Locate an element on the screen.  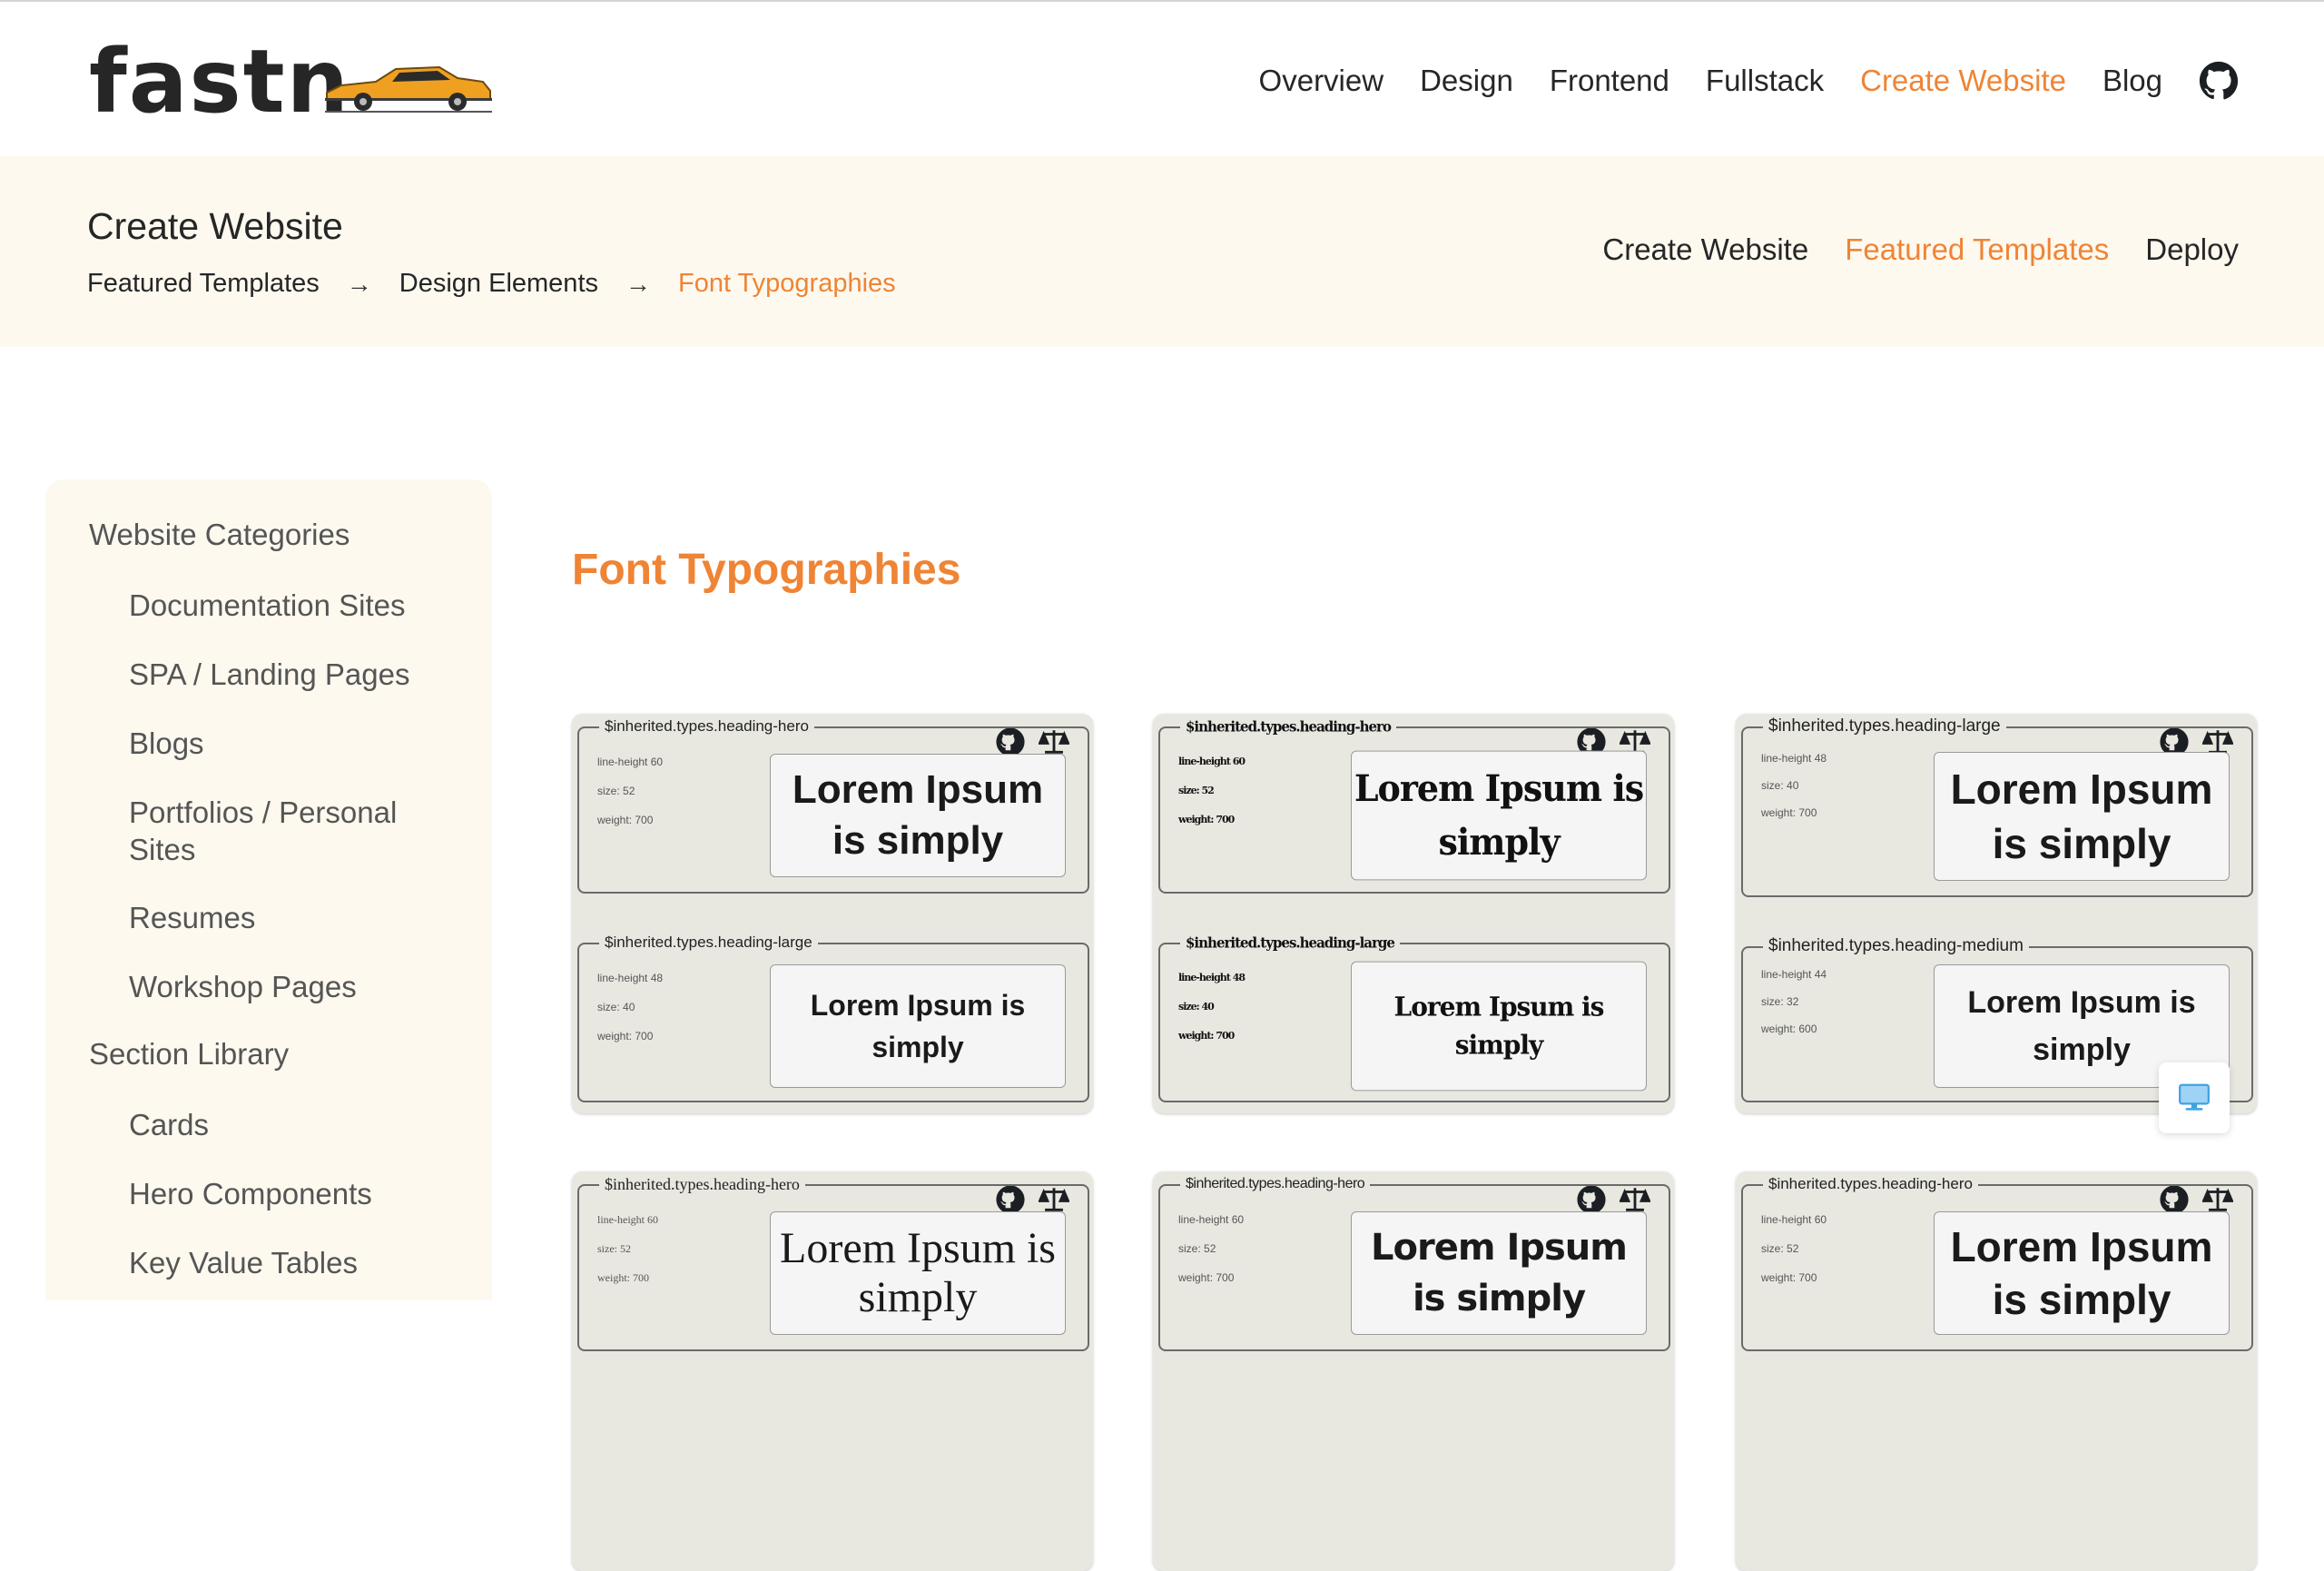
sidebar-website-categories: Website Categories is located at coordinates (219, 535).